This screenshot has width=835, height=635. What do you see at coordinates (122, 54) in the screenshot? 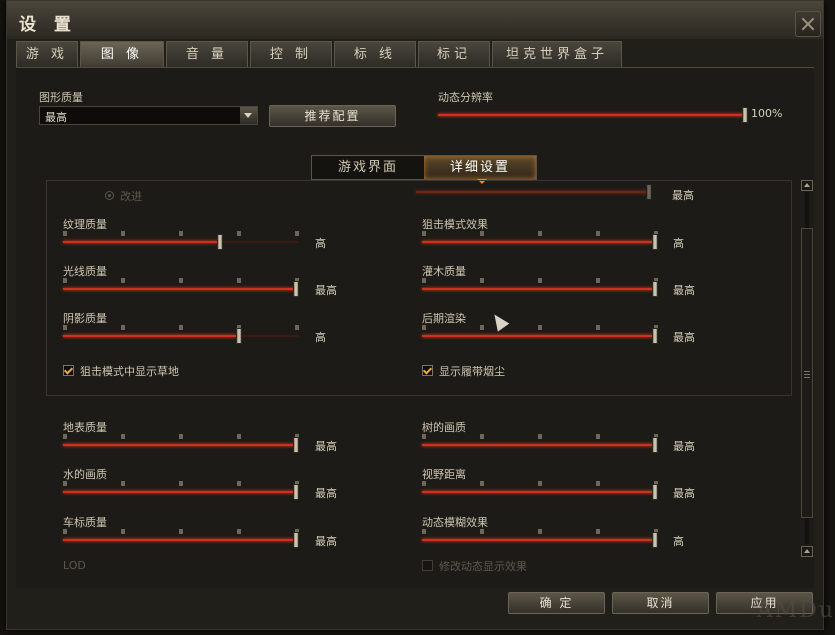
I see `tab-graphics: 图 像` at bounding box center [122, 54].